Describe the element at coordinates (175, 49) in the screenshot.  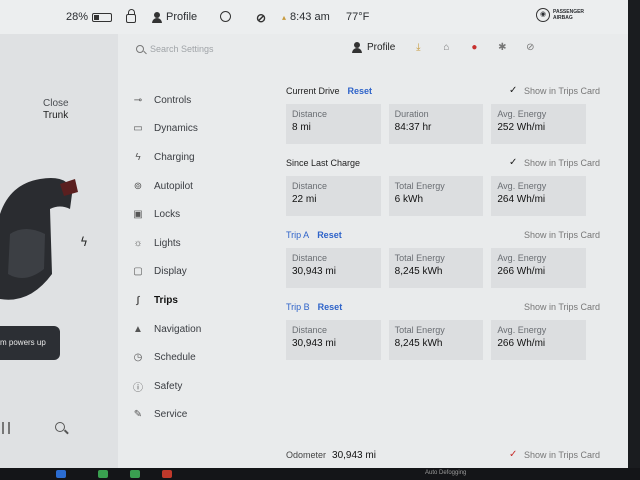
I see `settings-search: Search Settings` at that location.